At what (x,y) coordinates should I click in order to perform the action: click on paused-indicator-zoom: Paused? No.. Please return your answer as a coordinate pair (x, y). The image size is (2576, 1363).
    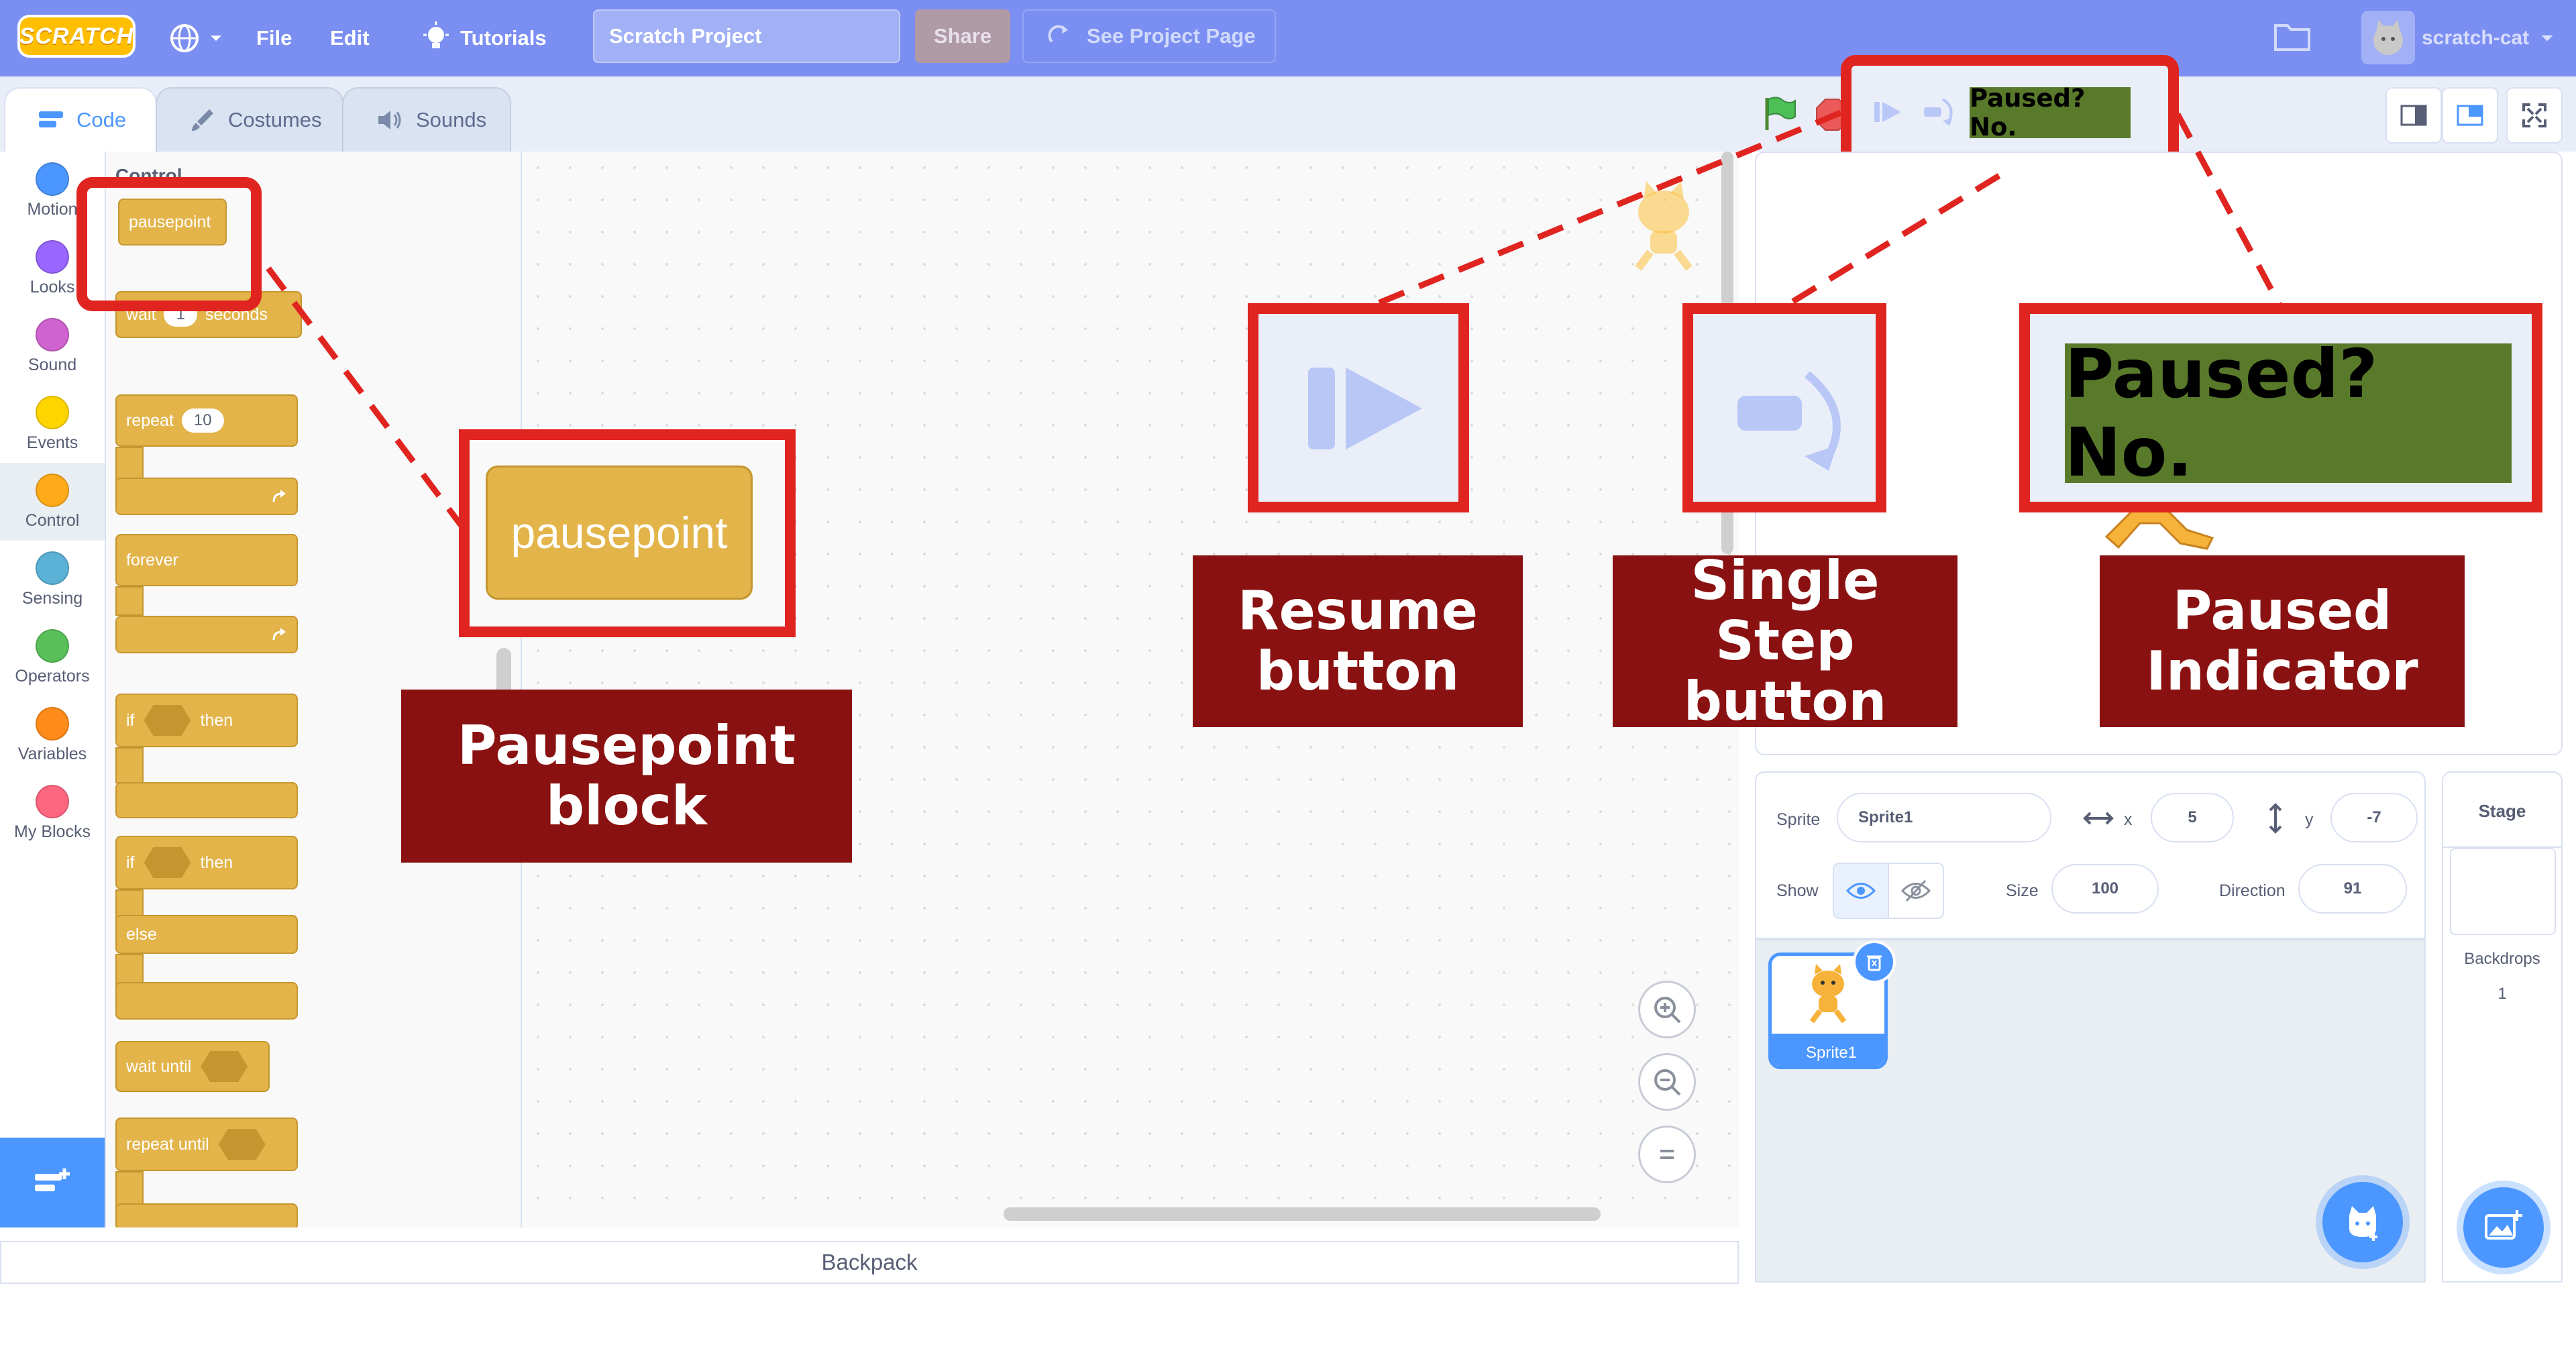
    Looking at the image, I should click on (2288, 414).